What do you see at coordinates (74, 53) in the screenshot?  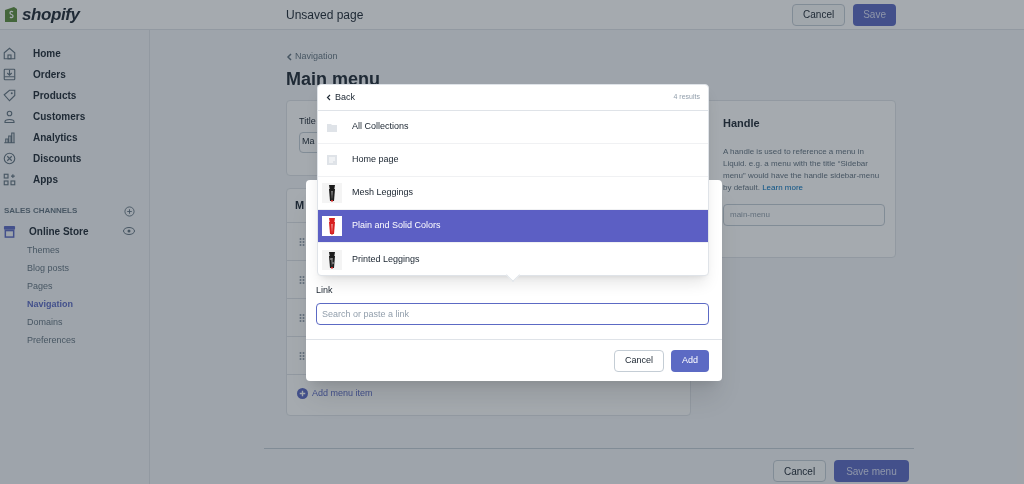 I see `nav-item: Home` at bounding box center [74, 53].